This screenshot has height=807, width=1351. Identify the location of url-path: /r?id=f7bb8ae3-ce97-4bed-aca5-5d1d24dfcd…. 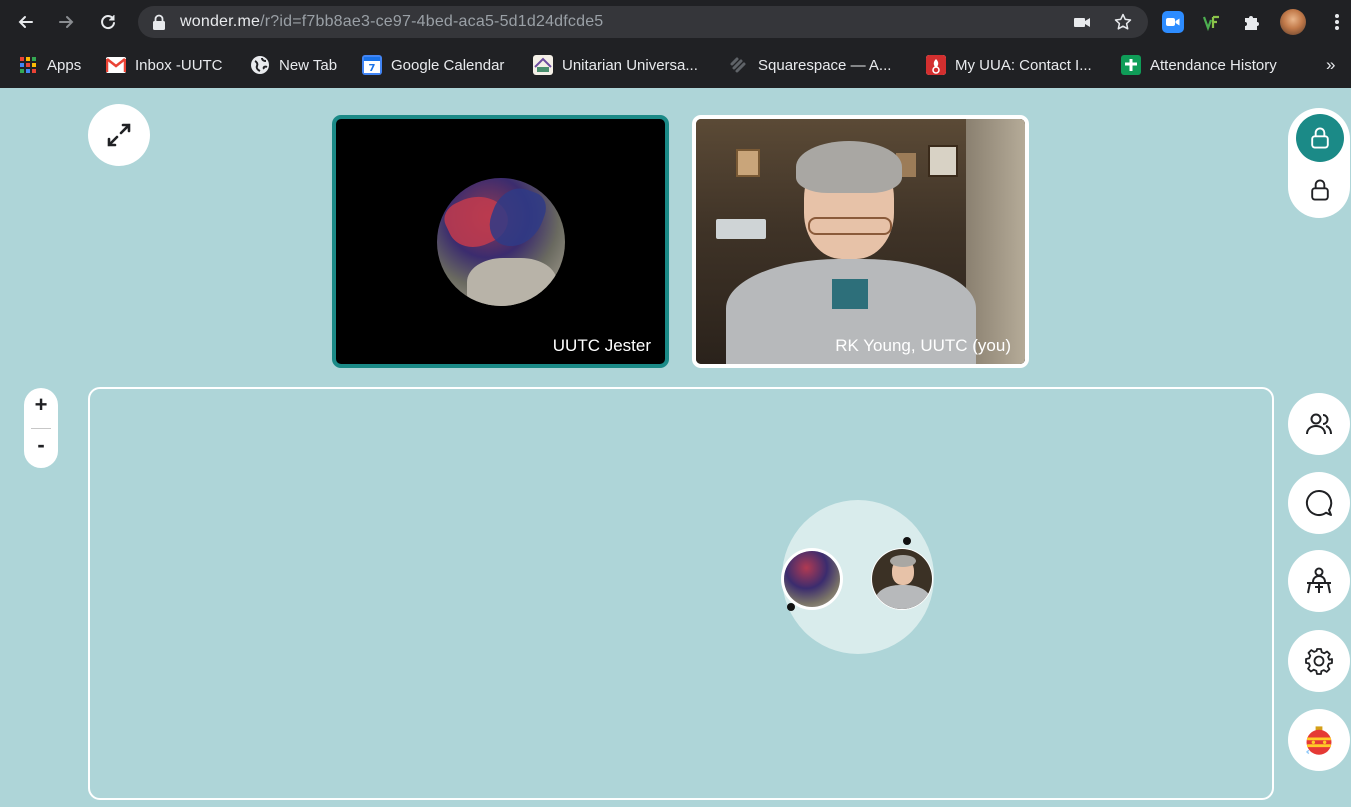
(432, 21).